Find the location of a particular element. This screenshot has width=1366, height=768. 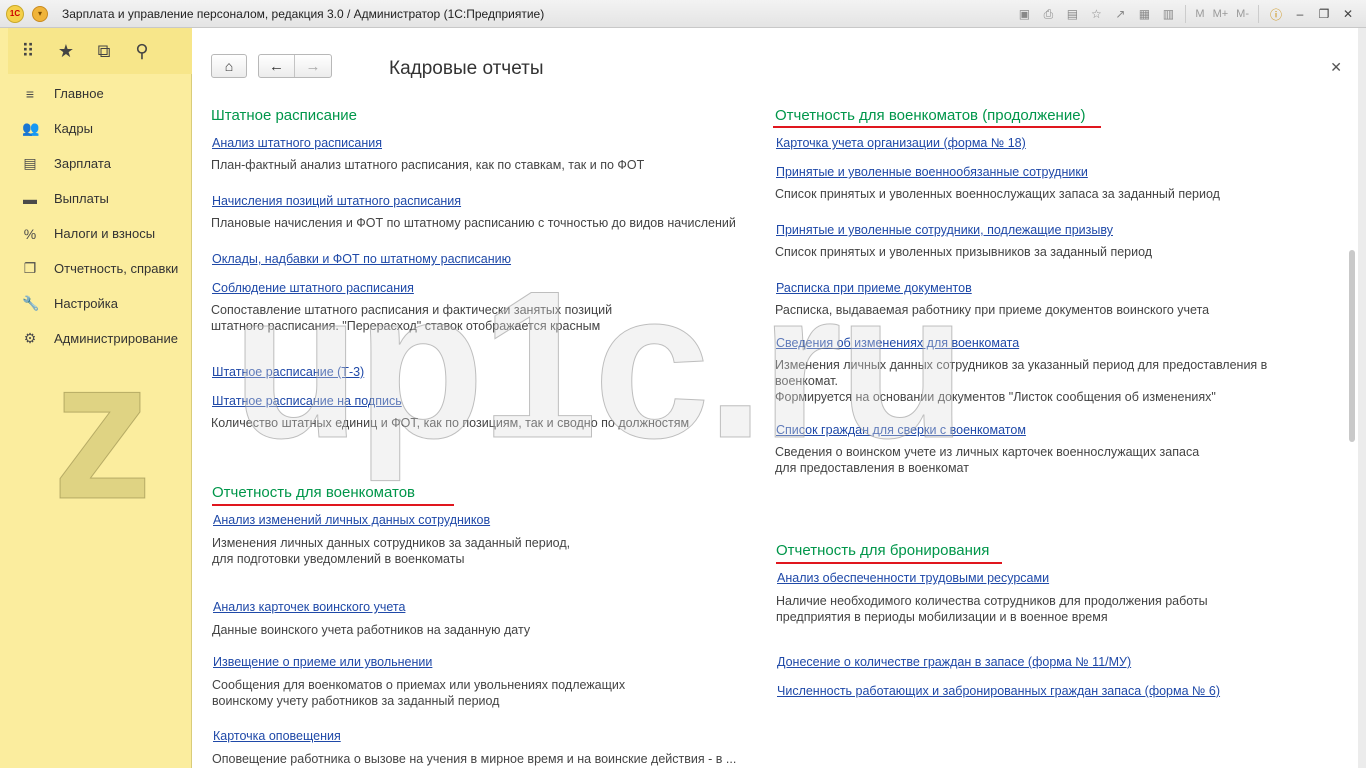

report-link: Анализ карточек воинского учета is located at coordinates (309, 607).